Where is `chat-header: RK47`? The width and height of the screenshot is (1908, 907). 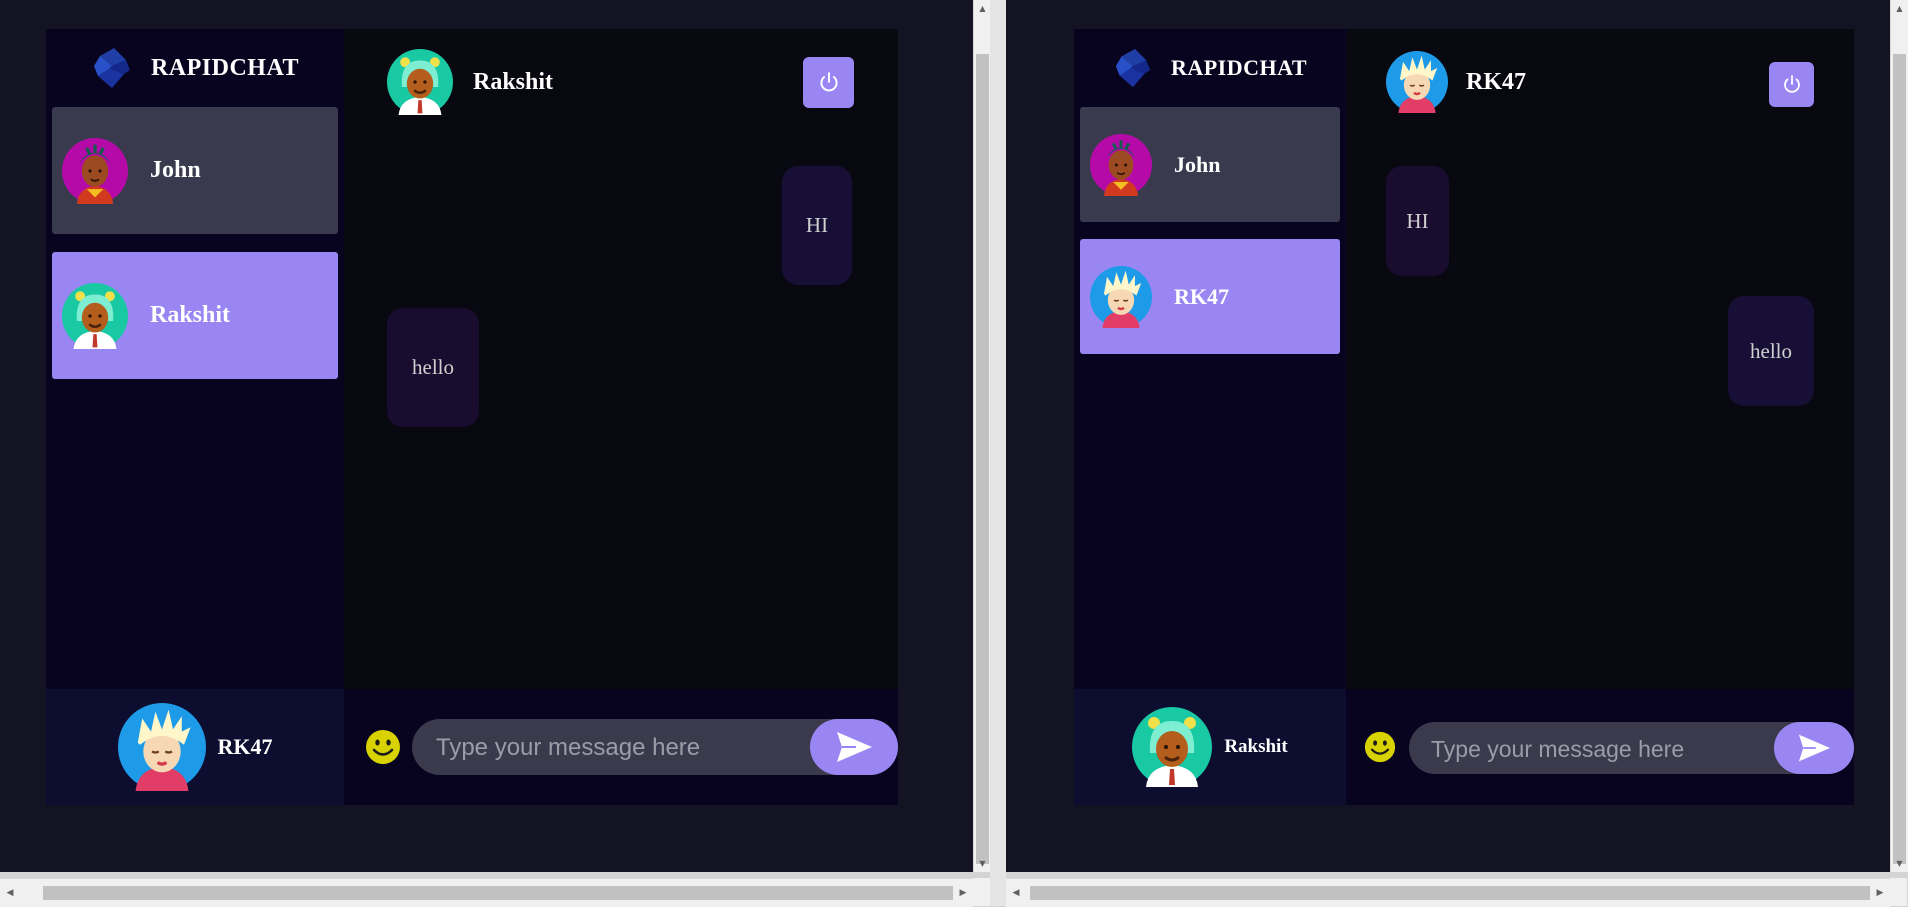
chat-header: RK47 is located at coordinates (1600, 82).